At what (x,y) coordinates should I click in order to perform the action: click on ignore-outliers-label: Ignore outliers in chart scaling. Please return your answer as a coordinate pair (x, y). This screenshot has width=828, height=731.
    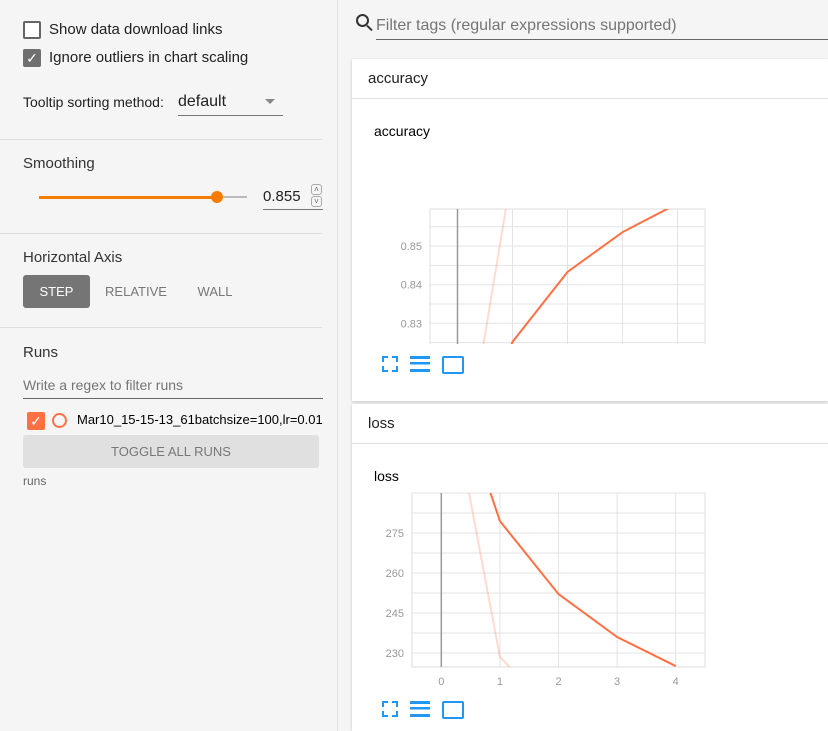
    Looking at the image, I should click on (149, 57).